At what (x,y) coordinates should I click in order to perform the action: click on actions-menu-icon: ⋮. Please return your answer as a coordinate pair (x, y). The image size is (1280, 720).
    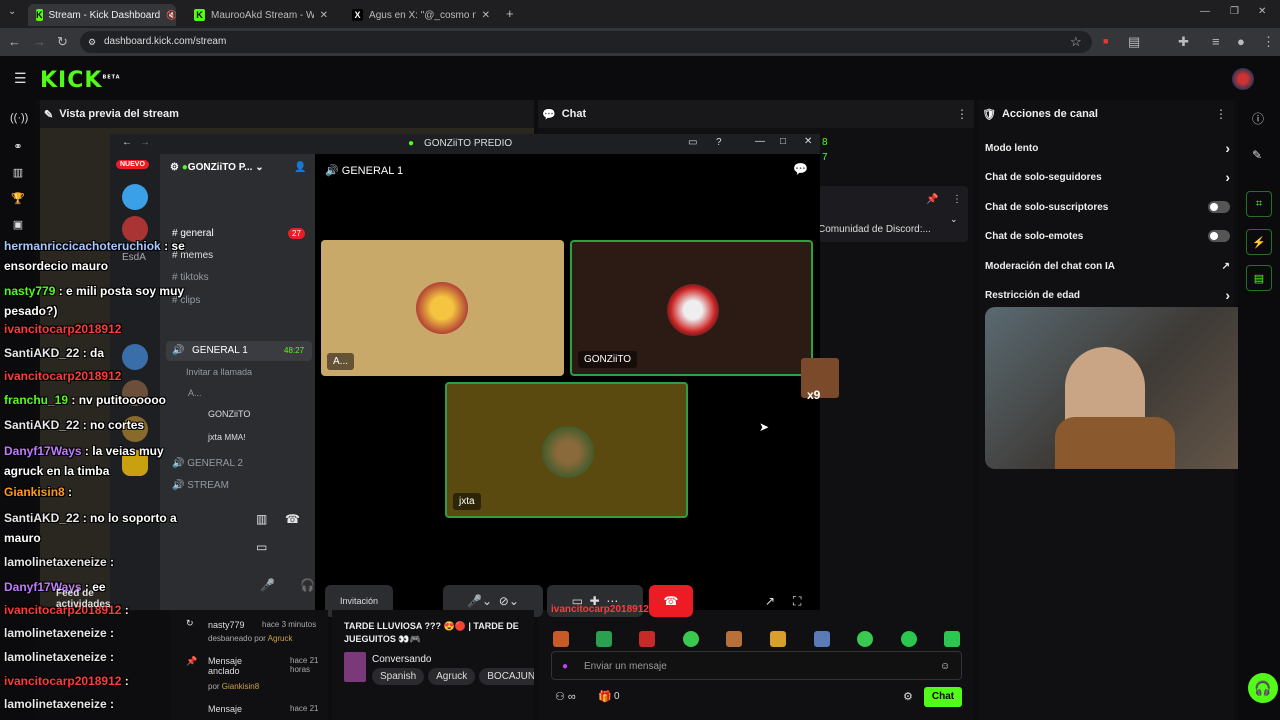
    Looking at the image, I should click on (1221, 114).